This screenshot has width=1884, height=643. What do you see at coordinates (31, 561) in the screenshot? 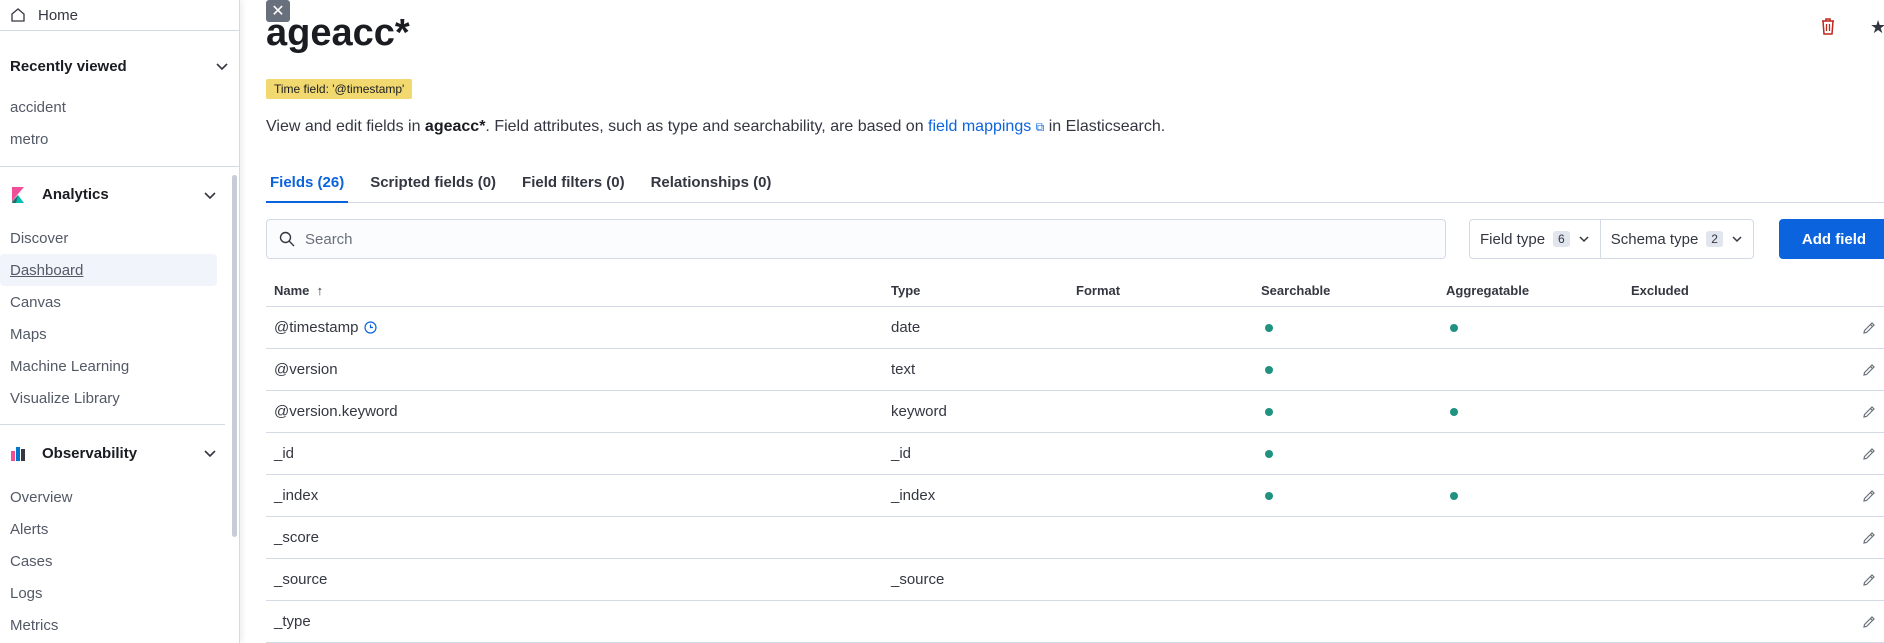
I see `nav-item-label: Cases` at bounding box center [31, 561].